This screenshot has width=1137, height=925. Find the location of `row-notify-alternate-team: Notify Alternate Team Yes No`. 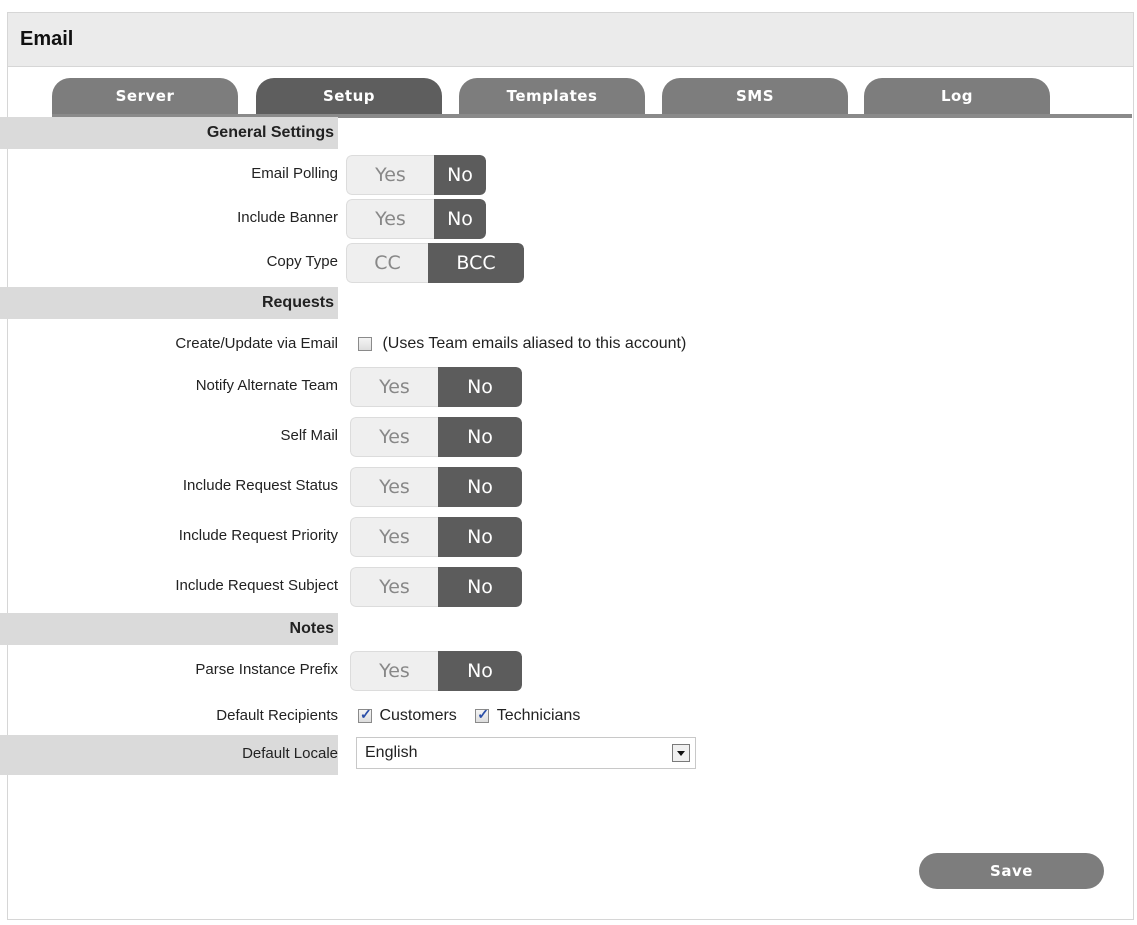

row-notify-alternate-team: Notify Alternate Team Yes No is located at coordinates (563, 387).